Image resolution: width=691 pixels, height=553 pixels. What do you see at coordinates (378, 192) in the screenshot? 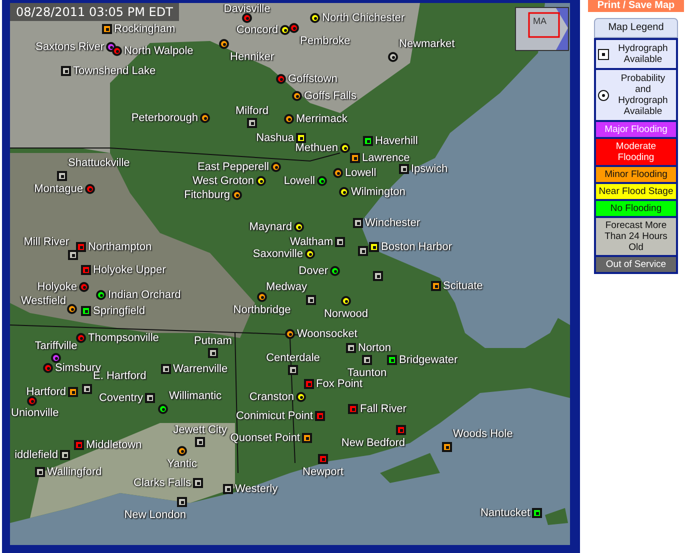
I see `gauge-label: Wilmington` at bounding box center [378, 192].